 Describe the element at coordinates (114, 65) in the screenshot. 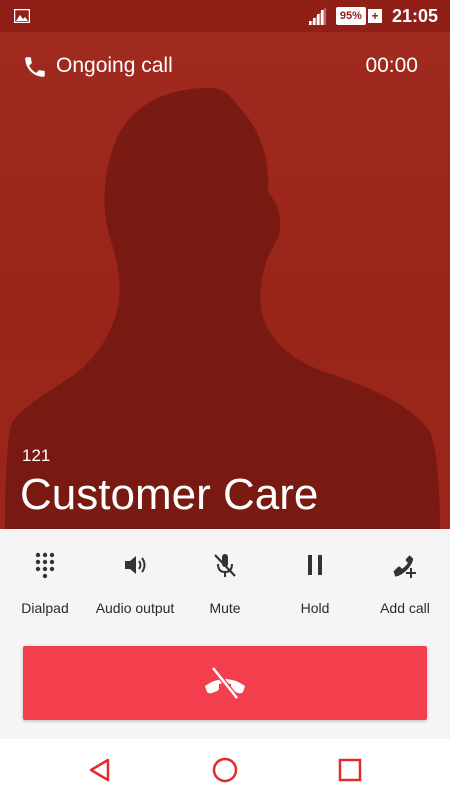

I see `call-status: Ongoing call` at that location.